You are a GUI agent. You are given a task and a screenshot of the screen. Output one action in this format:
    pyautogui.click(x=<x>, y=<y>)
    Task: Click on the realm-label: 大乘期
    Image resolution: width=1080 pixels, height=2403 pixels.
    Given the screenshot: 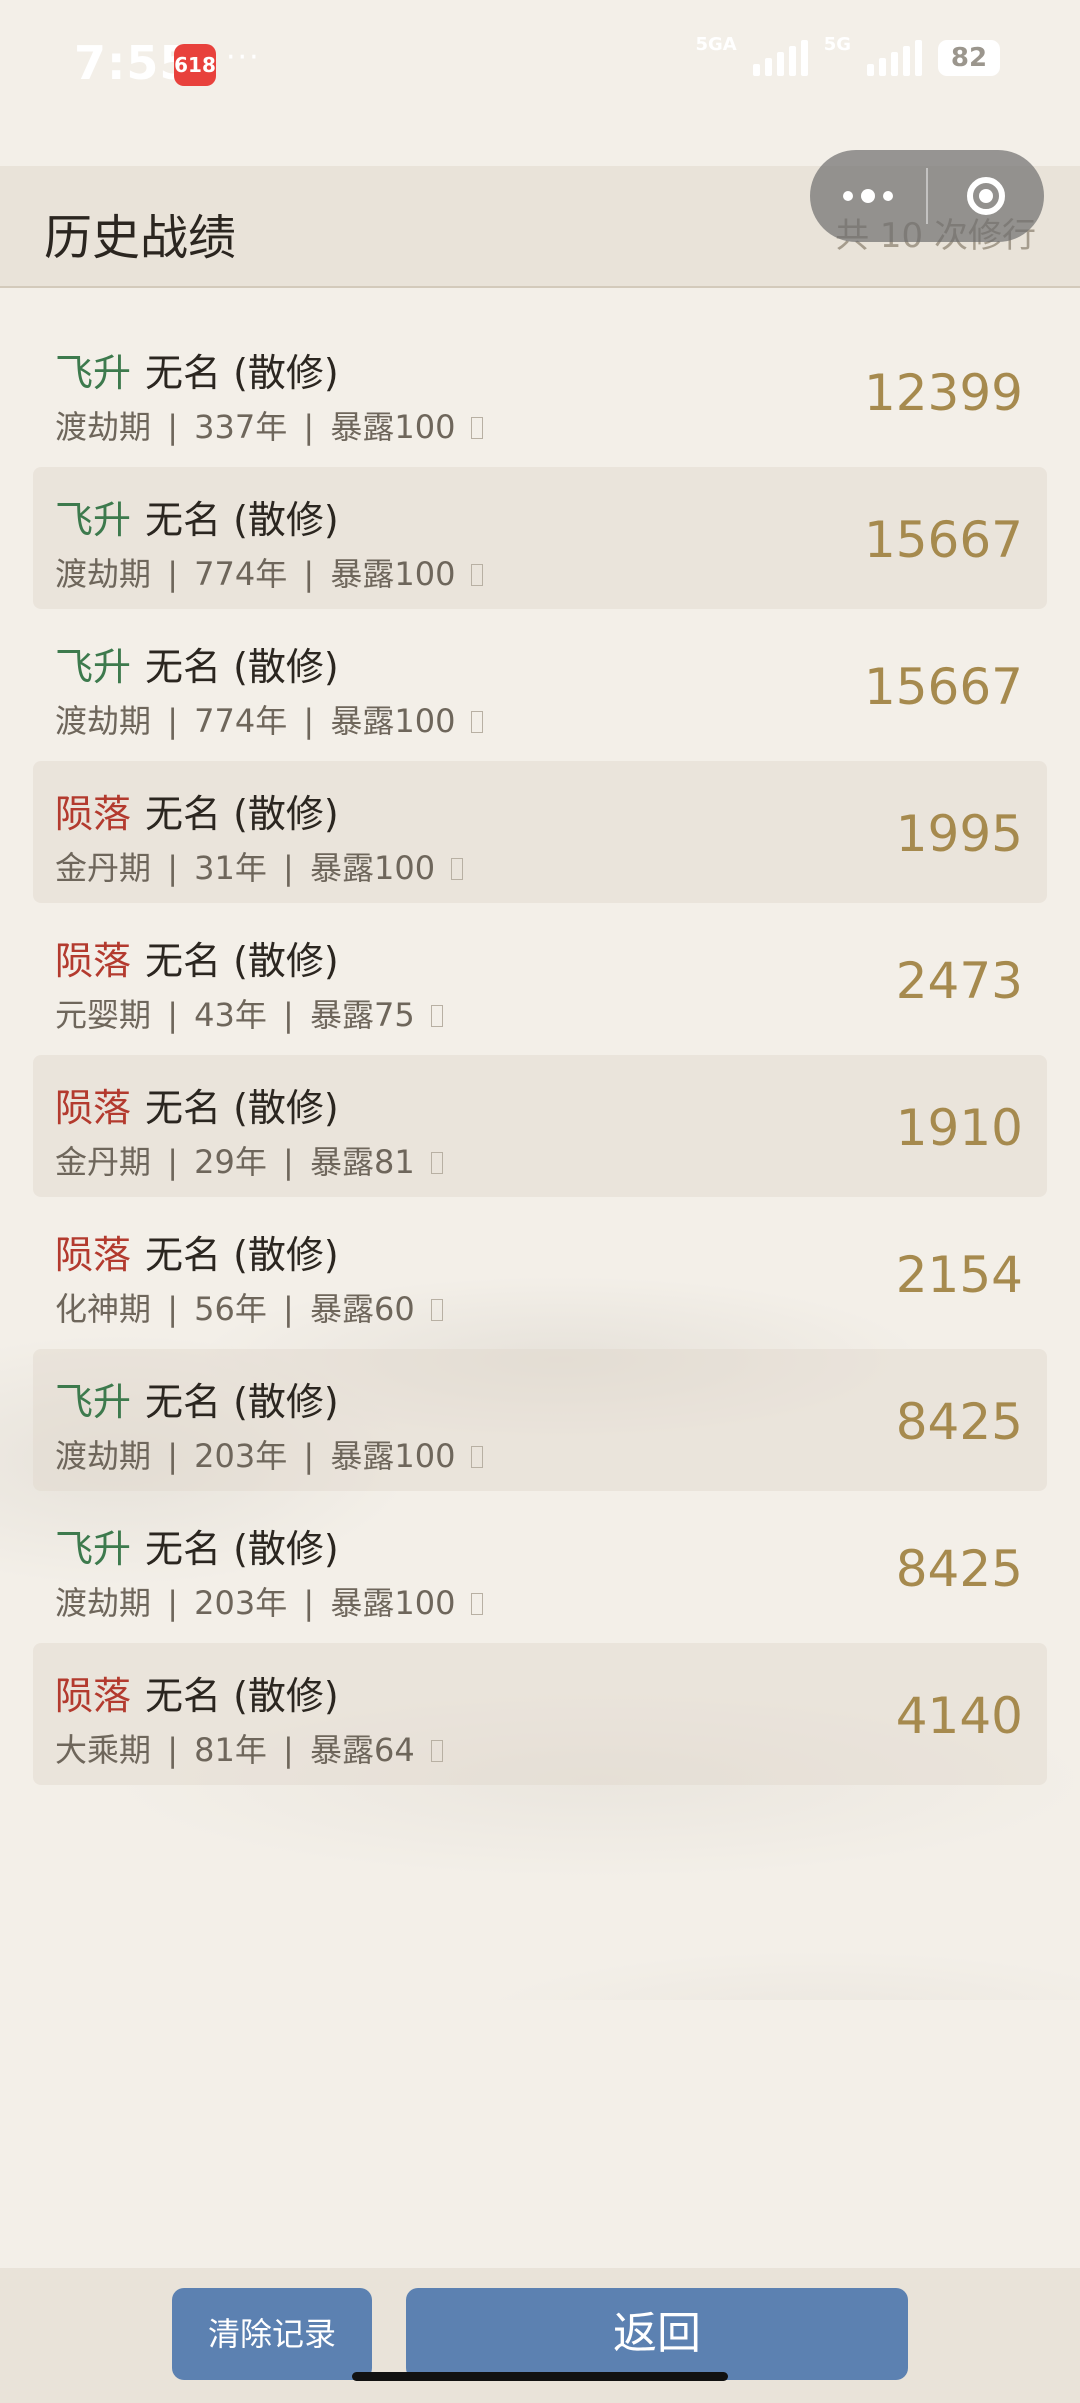 What is the action you would take?
    pyautogui.click(x=103, y=1750)
    